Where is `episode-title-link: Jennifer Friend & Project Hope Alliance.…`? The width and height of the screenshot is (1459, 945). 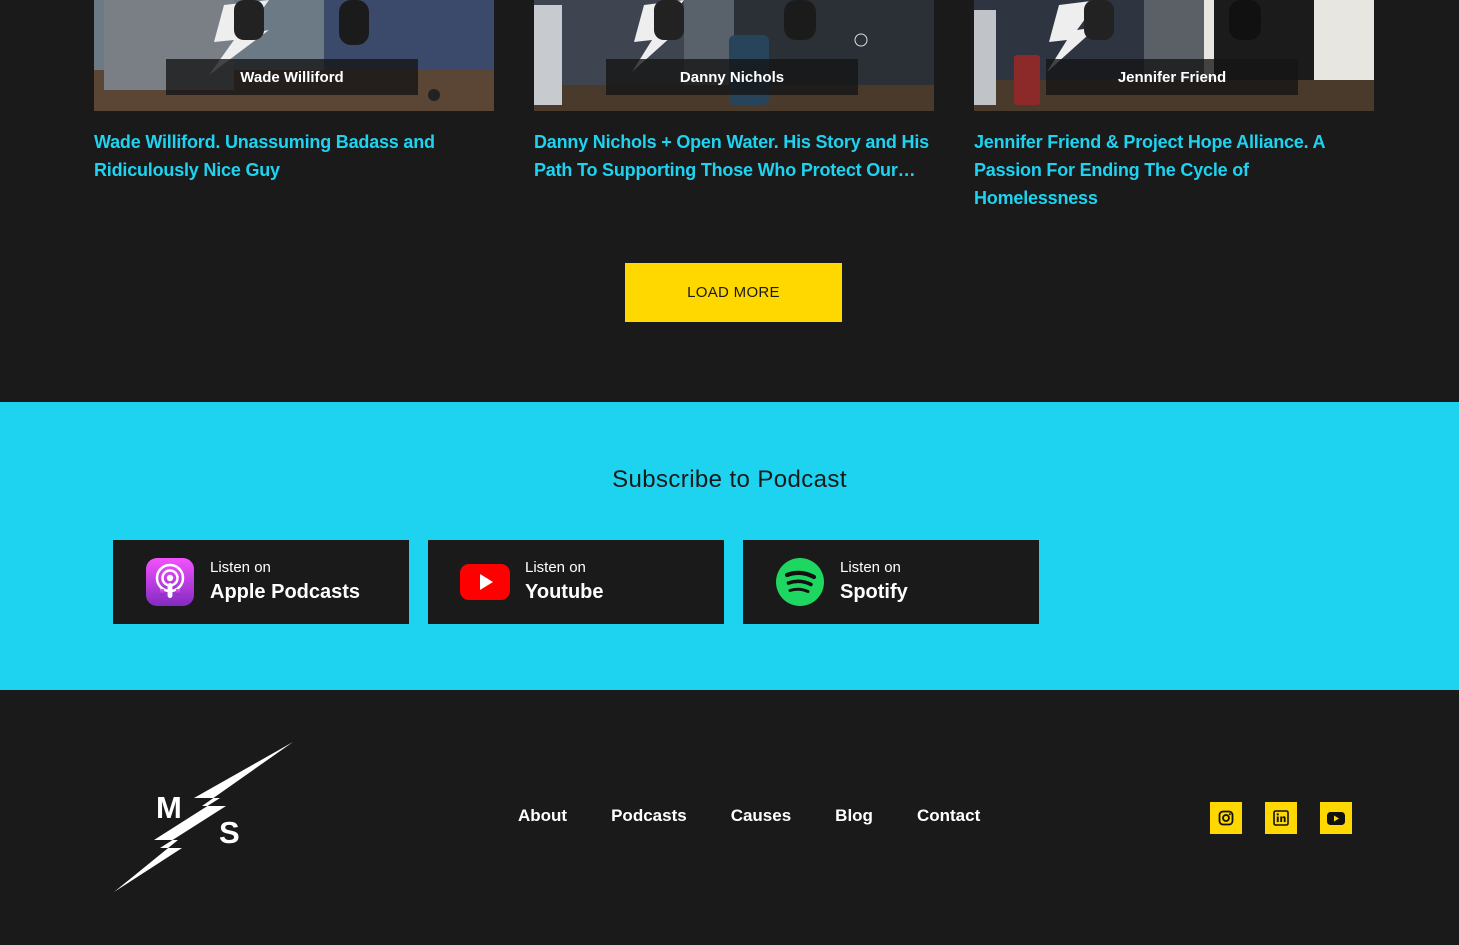
episode-title-link: Jennifer Friend & Project Hope Alliance.… is located at coordinates (1174, 170).